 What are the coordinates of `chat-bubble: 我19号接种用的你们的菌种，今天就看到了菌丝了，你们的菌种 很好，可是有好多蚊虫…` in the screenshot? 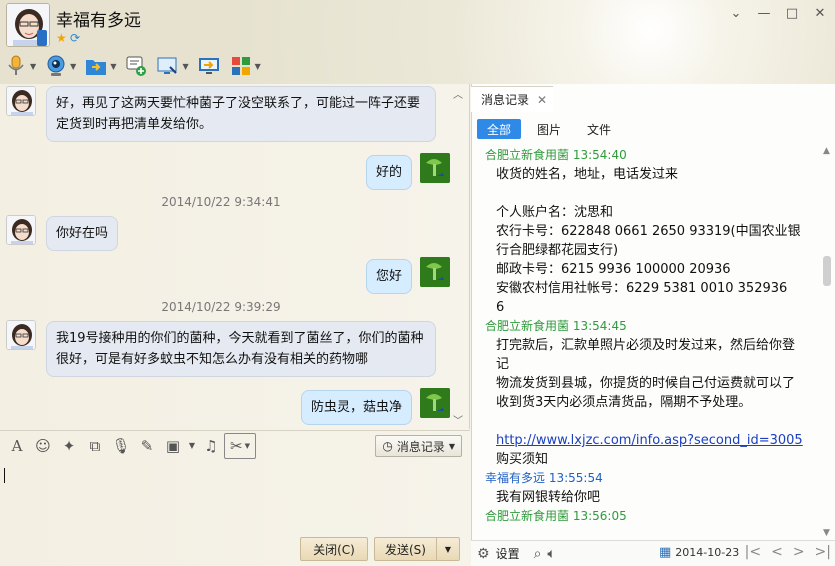 It's located at (241, 349).